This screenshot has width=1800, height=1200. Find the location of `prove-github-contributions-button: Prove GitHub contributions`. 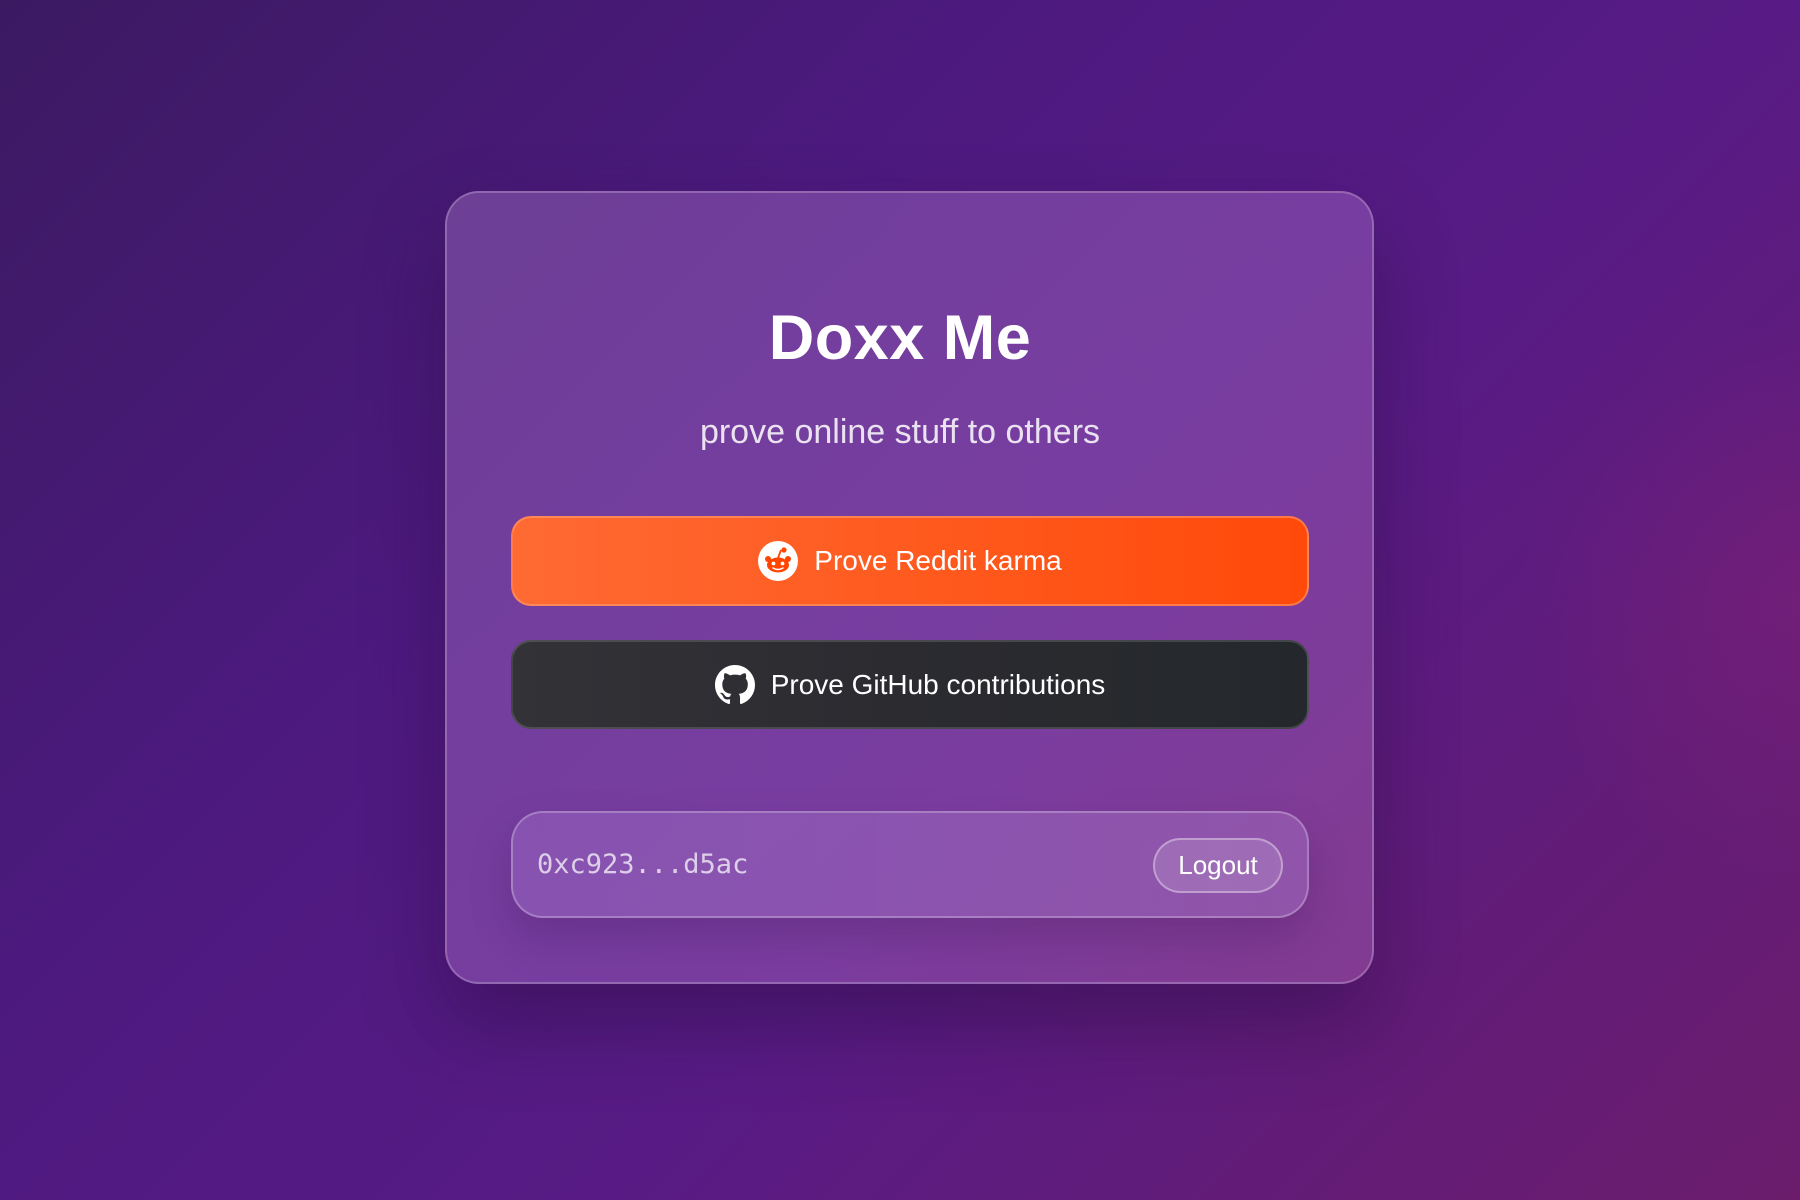

prove-github-contributions-button: Prove GitHub contributions is located at coordinates (910, 684).